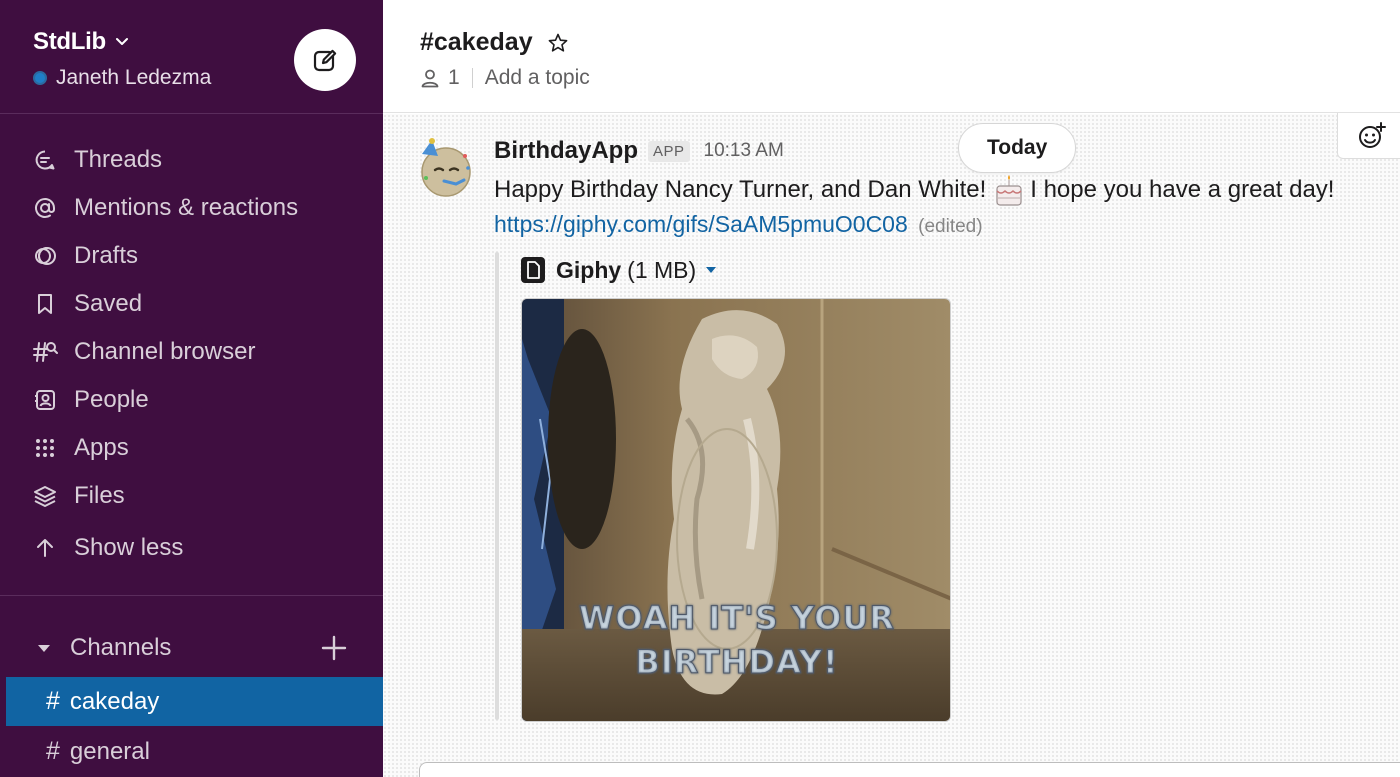 This screenshot has width=1400, height=777. I want to click on sidebar-item-label: Threads, so click(118, 159).